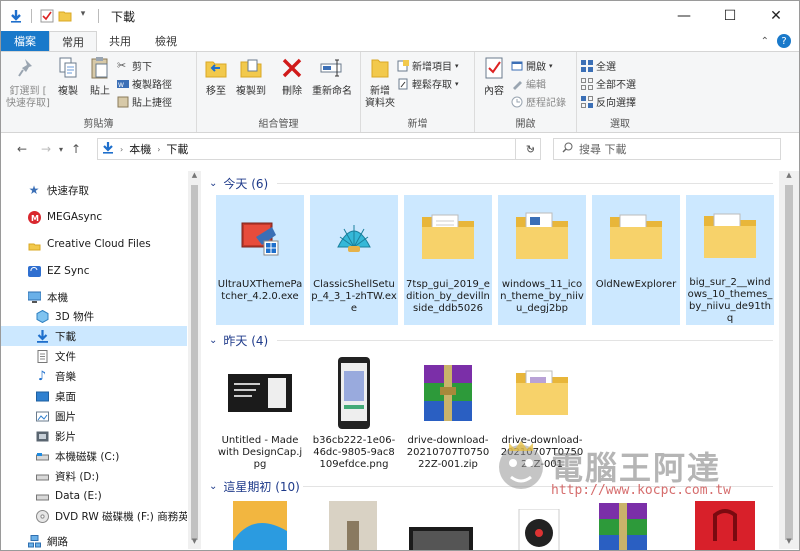  I want to click on new-folder-icon, so click(65, 16).